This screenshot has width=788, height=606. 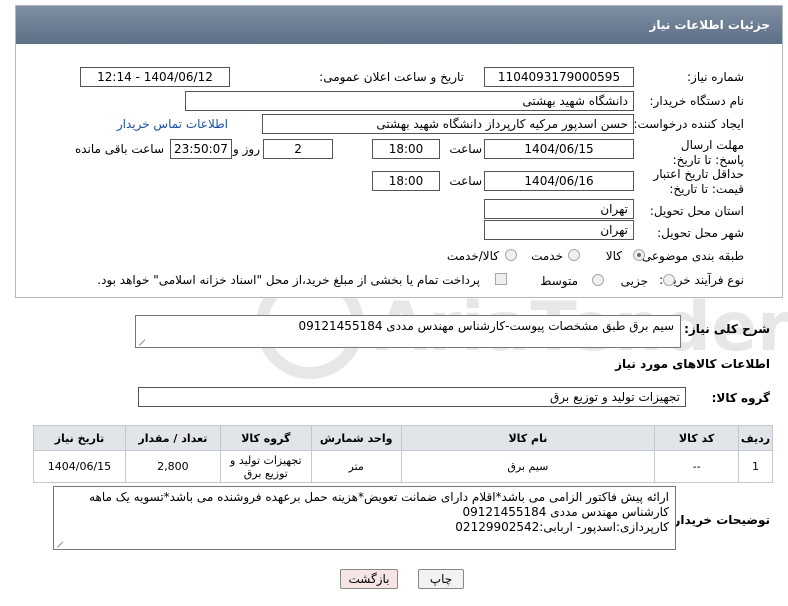 What do you see at coordinates (688, 124) in the screenshot?
I see `creator-label: ایجاد کننده درخواست:` at bounding box center [688, 124].